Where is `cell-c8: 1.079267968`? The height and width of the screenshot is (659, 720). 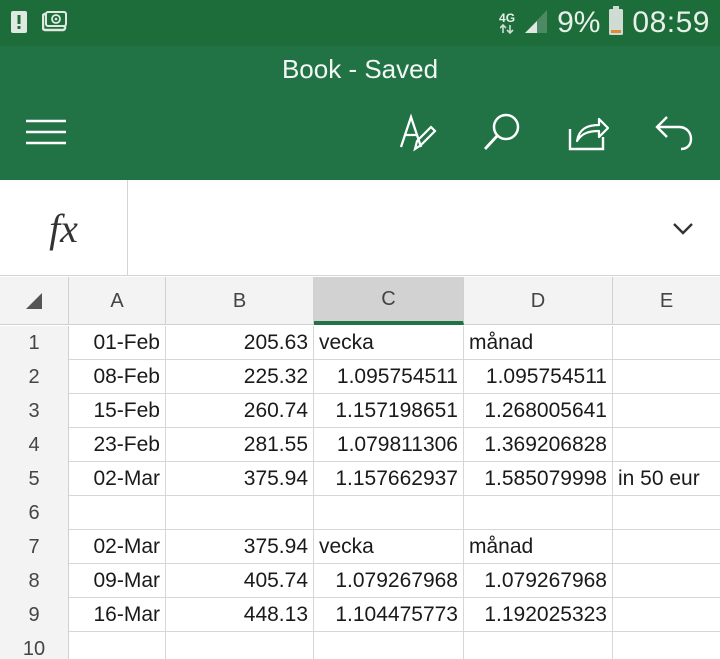 cell-c8: 1.079267968 is located at coordinates (389, 581).